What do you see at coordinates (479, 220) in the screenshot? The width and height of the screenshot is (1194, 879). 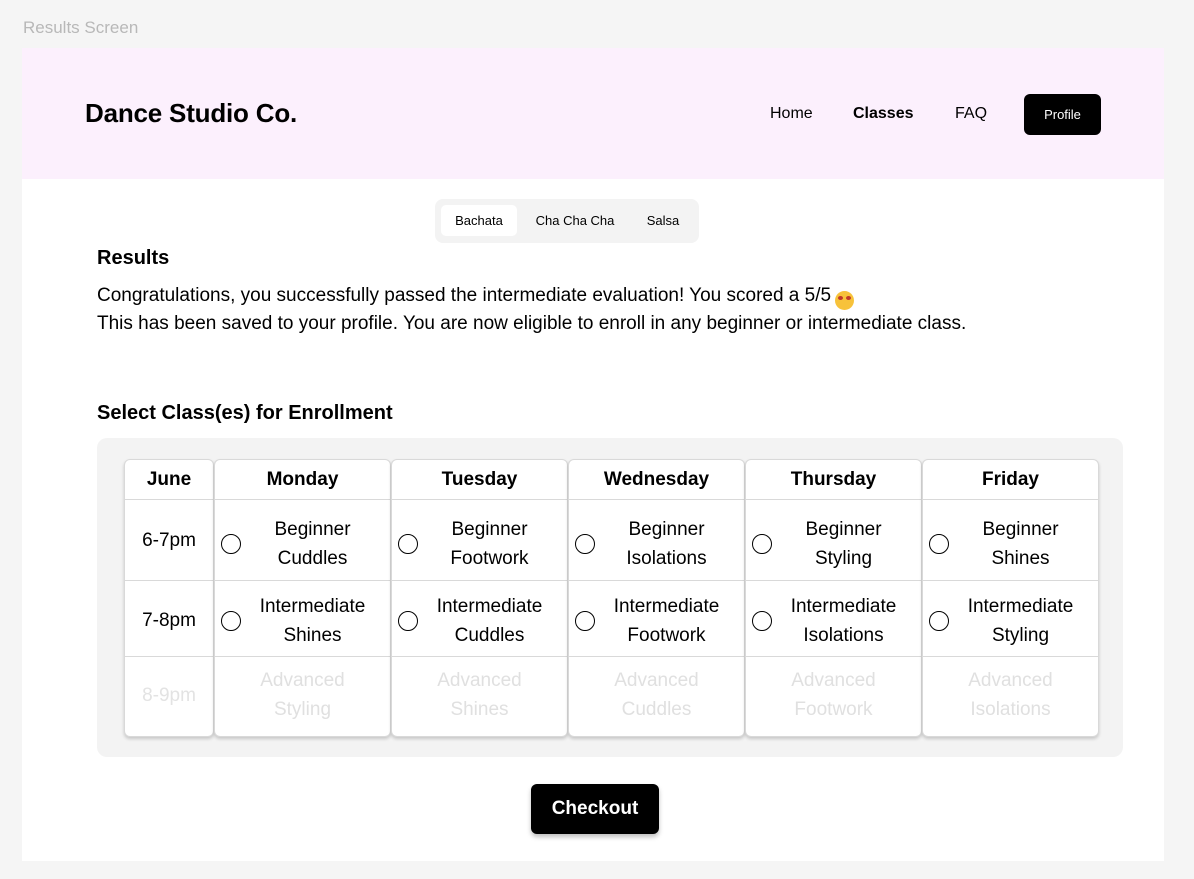 I see `tab-bachata: Bachata` at bounding box center [479, 220].